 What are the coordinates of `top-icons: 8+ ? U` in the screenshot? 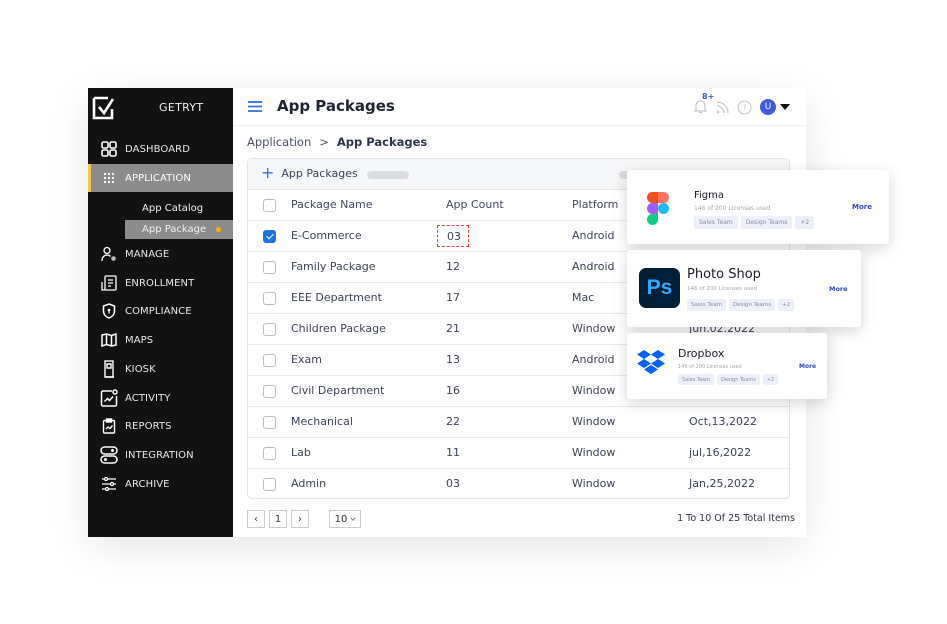 It's located at (741, 104).